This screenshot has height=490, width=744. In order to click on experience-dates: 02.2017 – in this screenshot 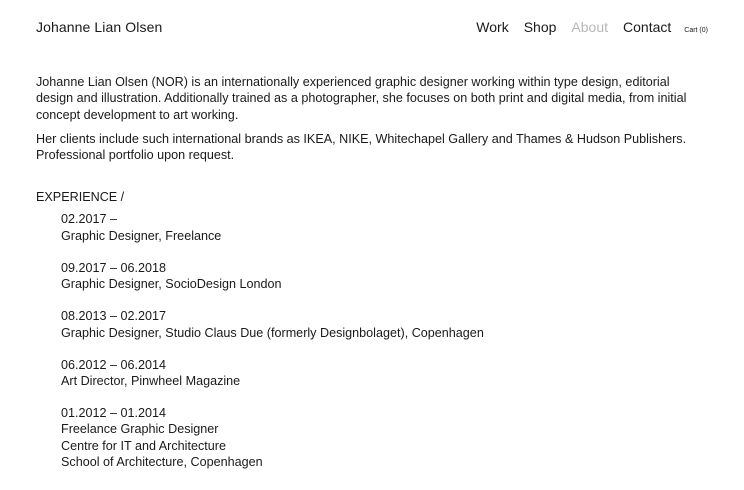, I will do `click(89, 219)`.